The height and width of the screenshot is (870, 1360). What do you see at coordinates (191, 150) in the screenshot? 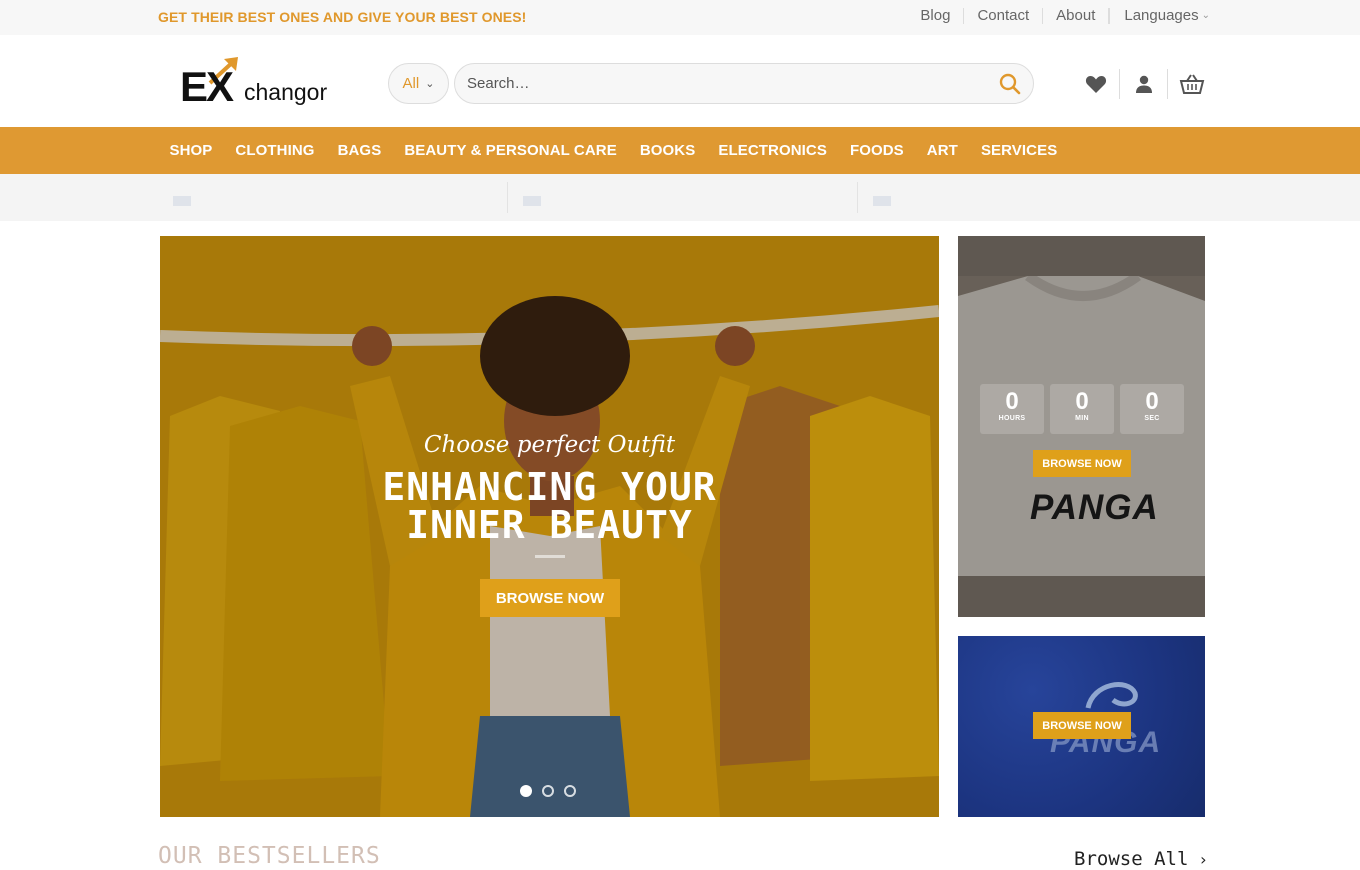
I see `nav-shop: SHOP` at bounding box center [191, 150].